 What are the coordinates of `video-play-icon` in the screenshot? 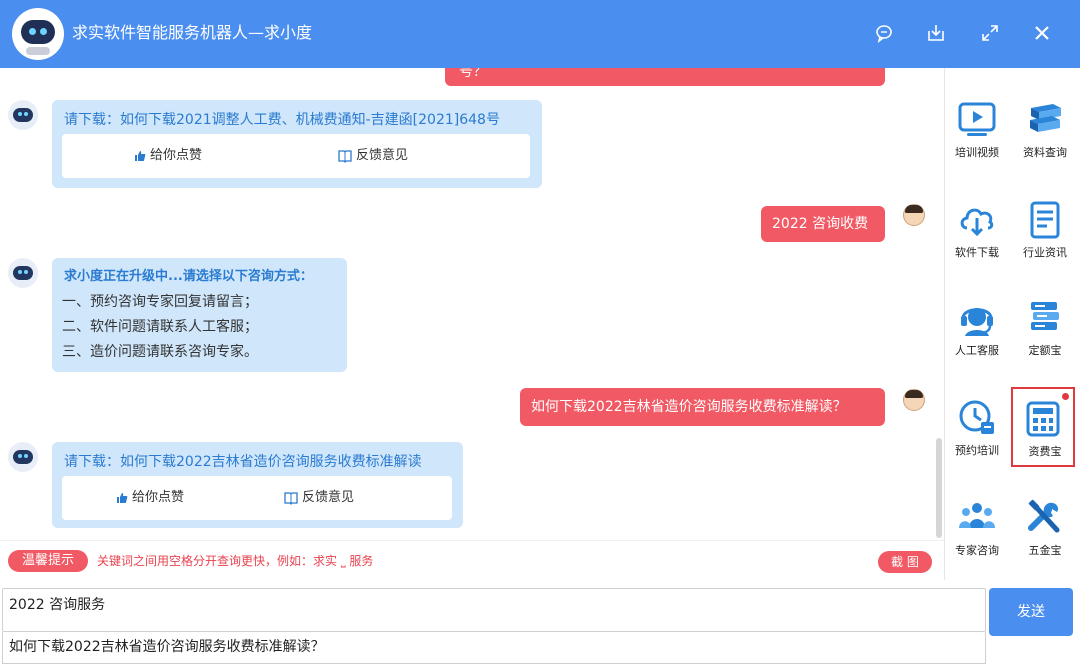 It's located at (977, 120).